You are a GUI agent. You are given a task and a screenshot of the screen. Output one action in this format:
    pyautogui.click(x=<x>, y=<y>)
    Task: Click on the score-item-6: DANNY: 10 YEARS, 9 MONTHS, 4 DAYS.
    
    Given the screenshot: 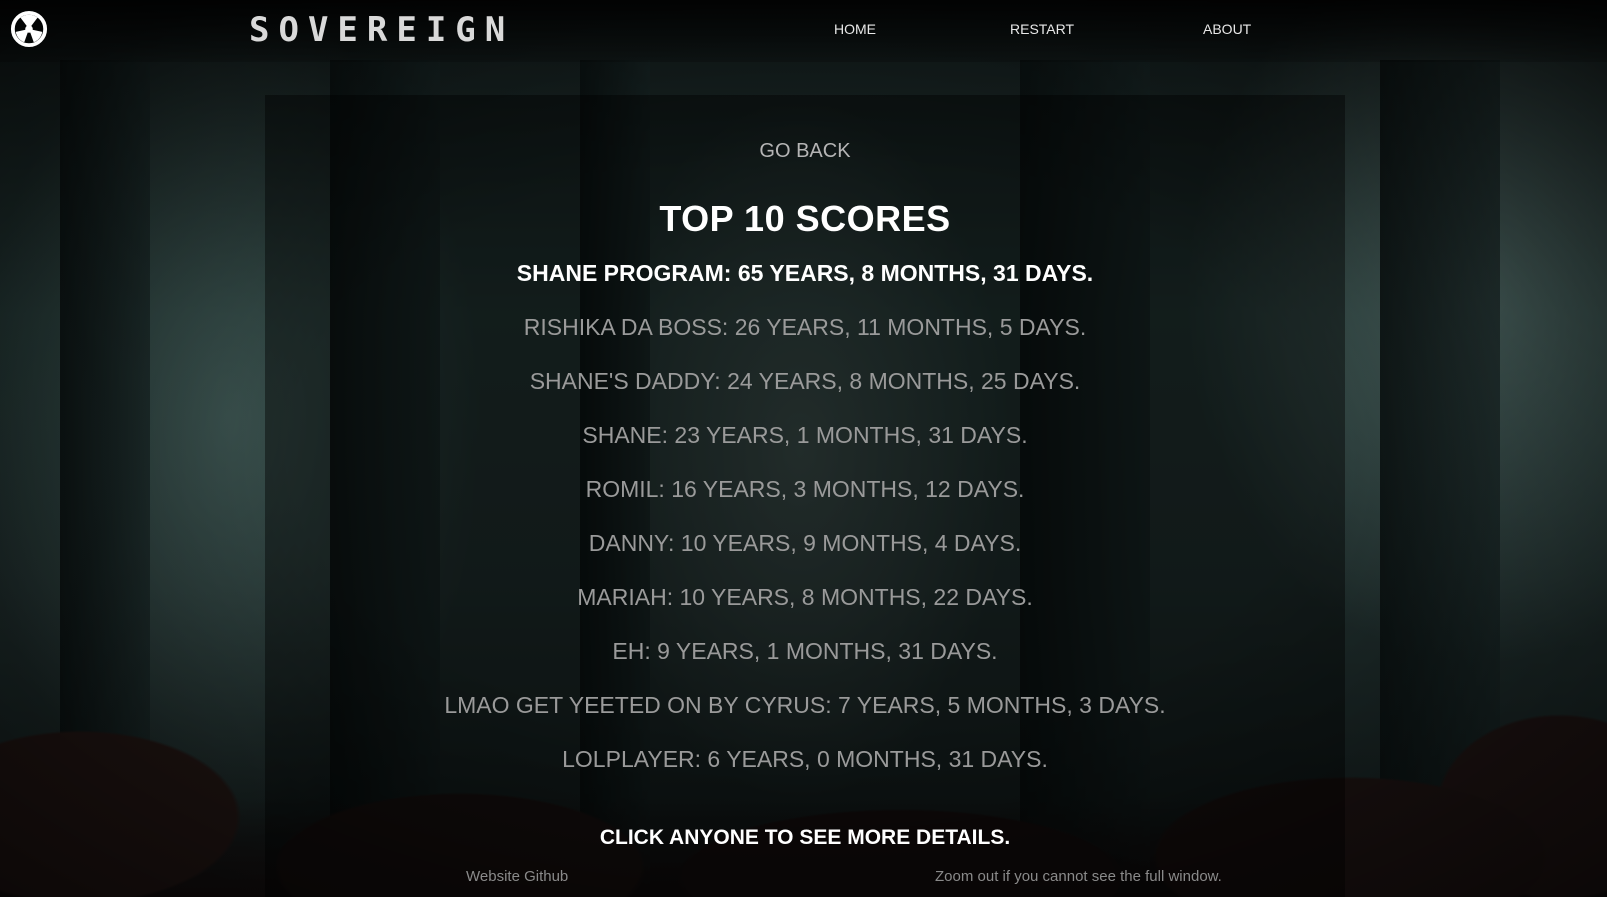 What is the action you would take?
    pyautogui.click(x=805, y=555)
    